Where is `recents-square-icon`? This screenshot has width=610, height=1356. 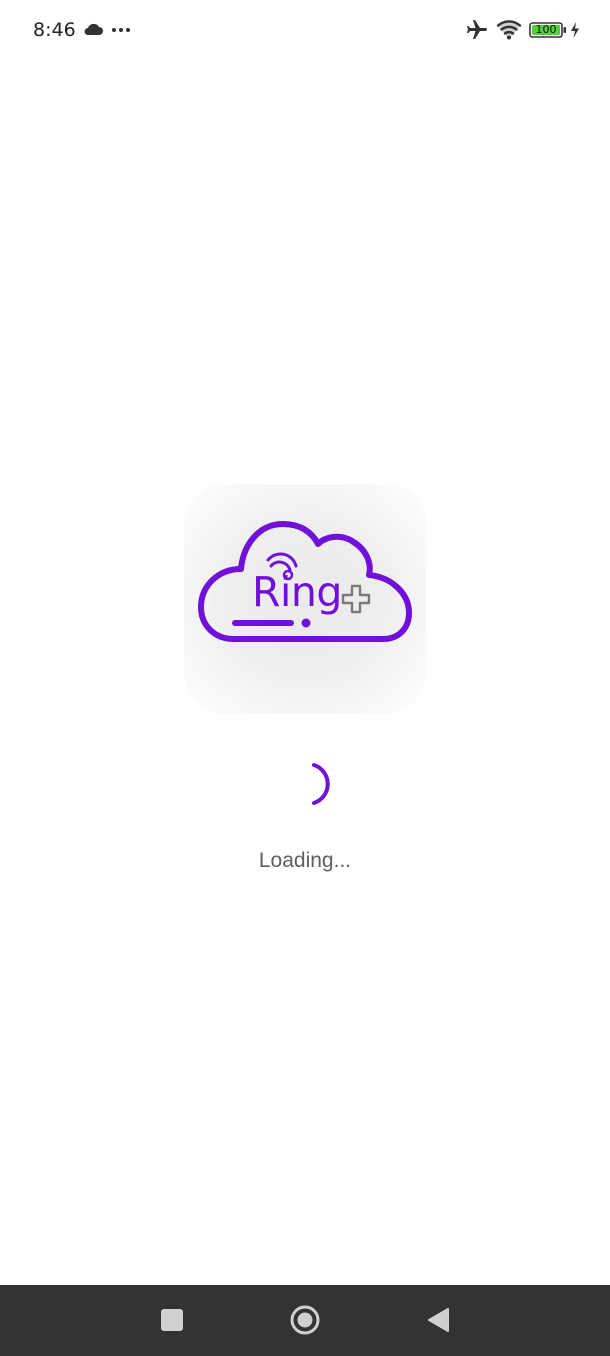 recents-square-icon is located at coordinates (172, 1320).